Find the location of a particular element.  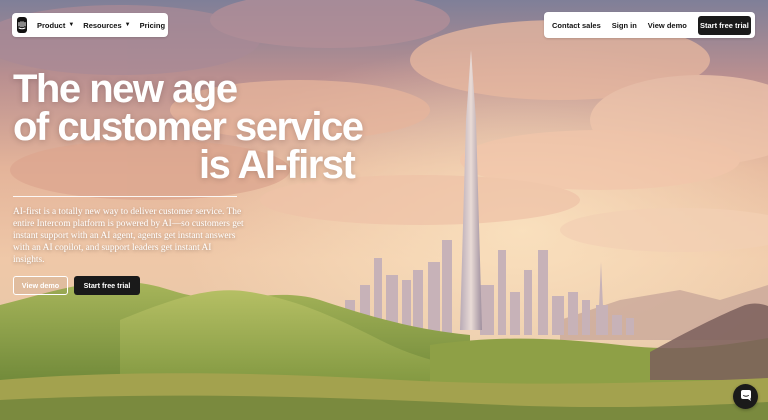

headline-line-2: of customer service is located at coordinates (188, 127).